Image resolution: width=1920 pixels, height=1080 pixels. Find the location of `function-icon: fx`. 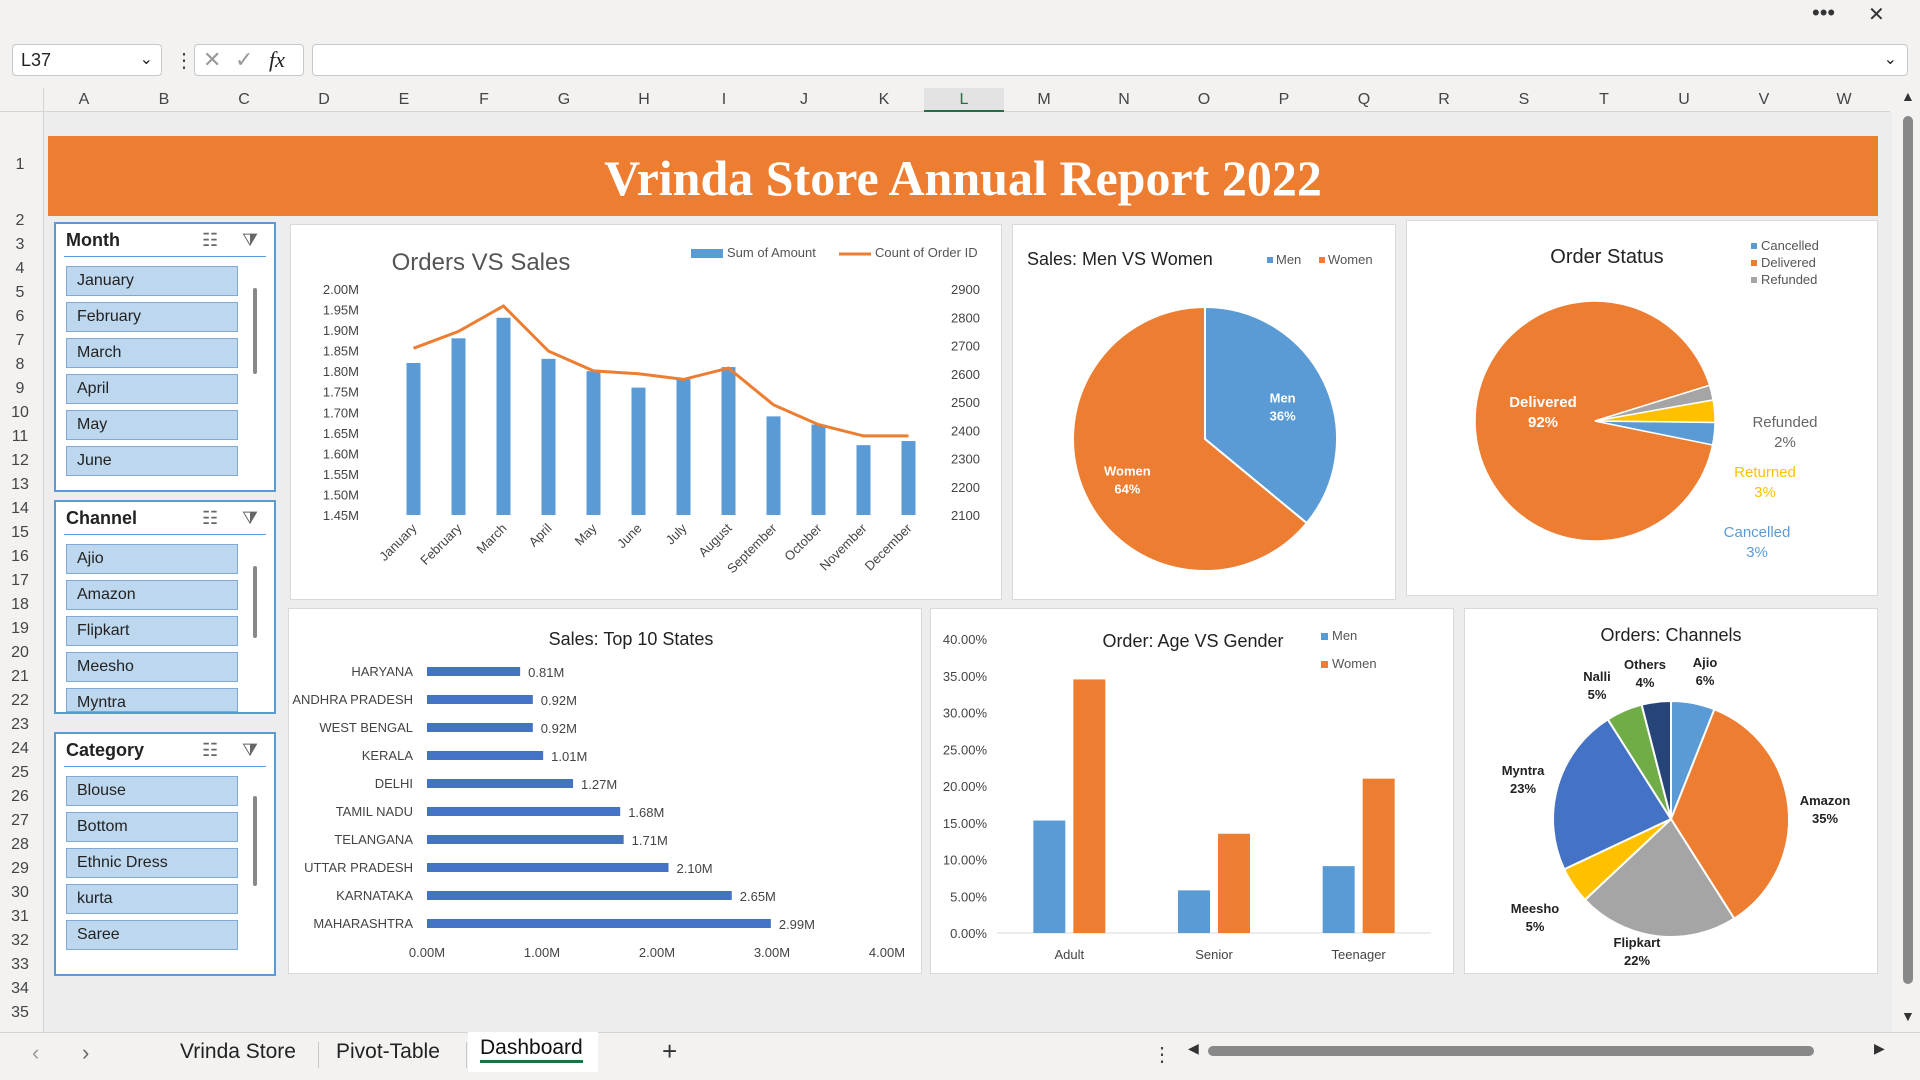

function-icon: fx is located at coordinates (277, 60).